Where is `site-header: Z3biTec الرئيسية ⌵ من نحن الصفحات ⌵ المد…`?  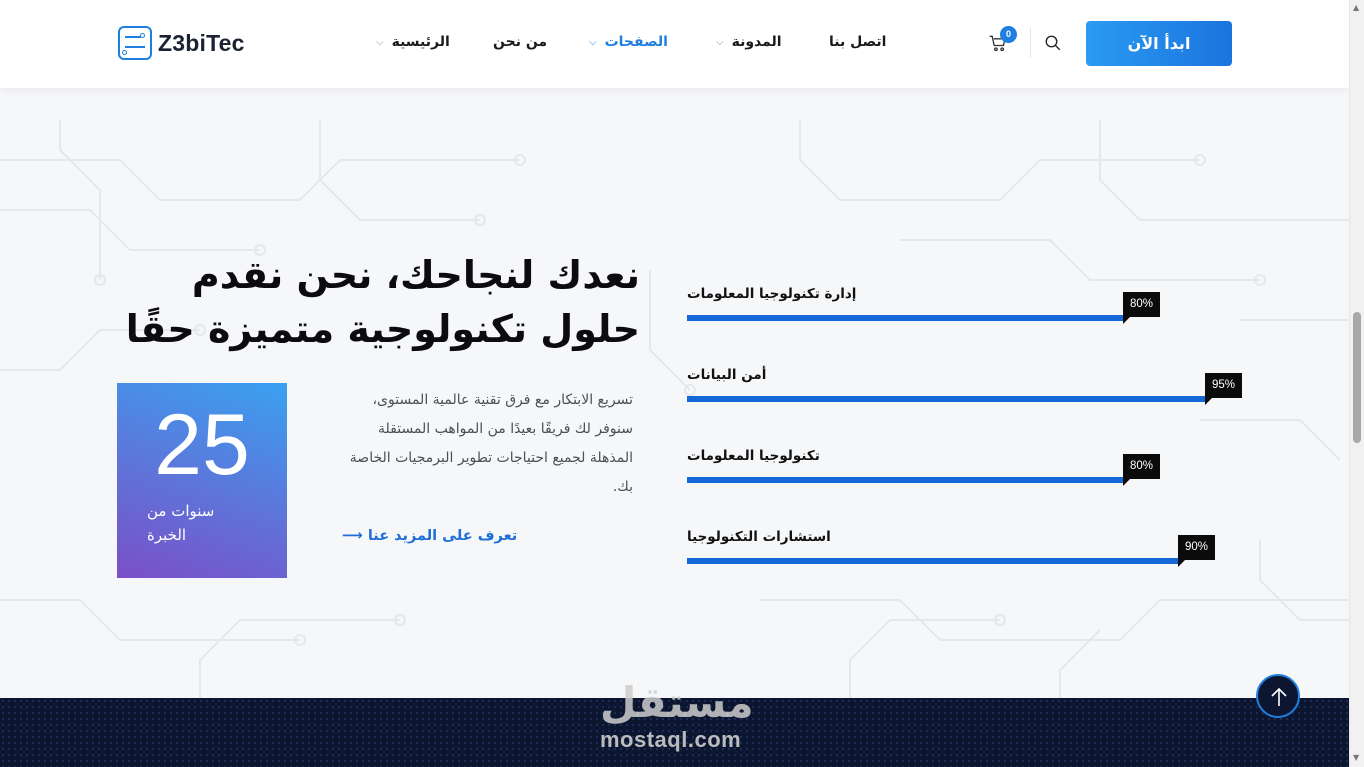 site-header: Z3biTec الرئيسية ⌵ من نحن الصفحات ⌵ المد… is located at coordinates (674, 44).